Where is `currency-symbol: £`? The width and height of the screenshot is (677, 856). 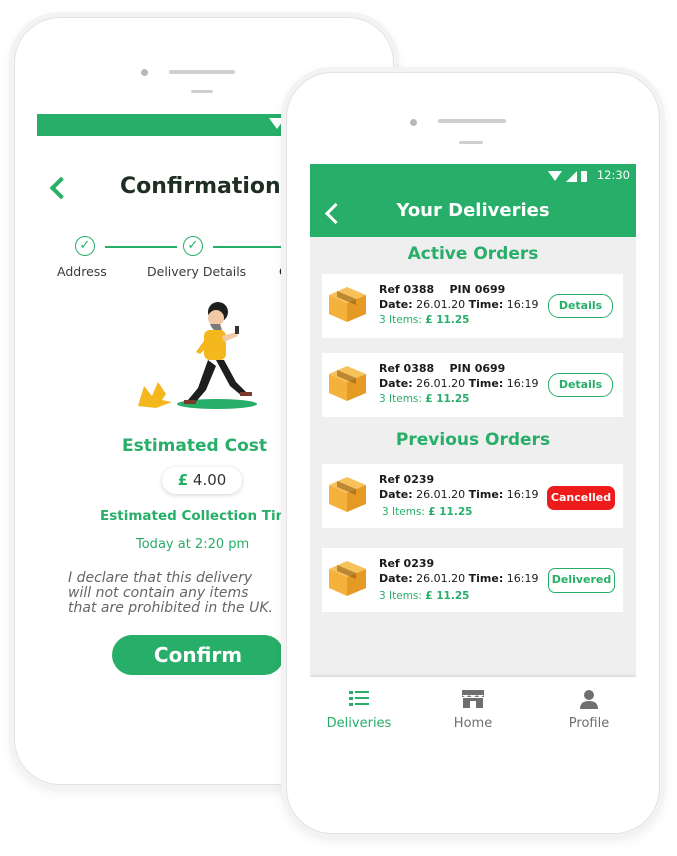 currency-symbol: £ is located at coordinates (183, 480).